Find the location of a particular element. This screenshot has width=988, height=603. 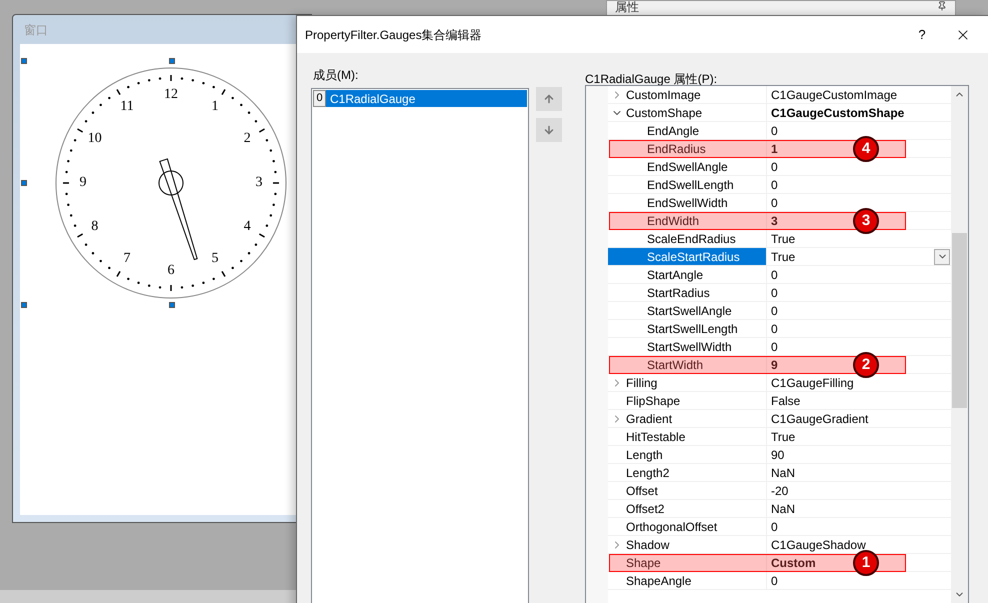

property-value: C1GaugeCustomImage is located at coordinates (834, 95).